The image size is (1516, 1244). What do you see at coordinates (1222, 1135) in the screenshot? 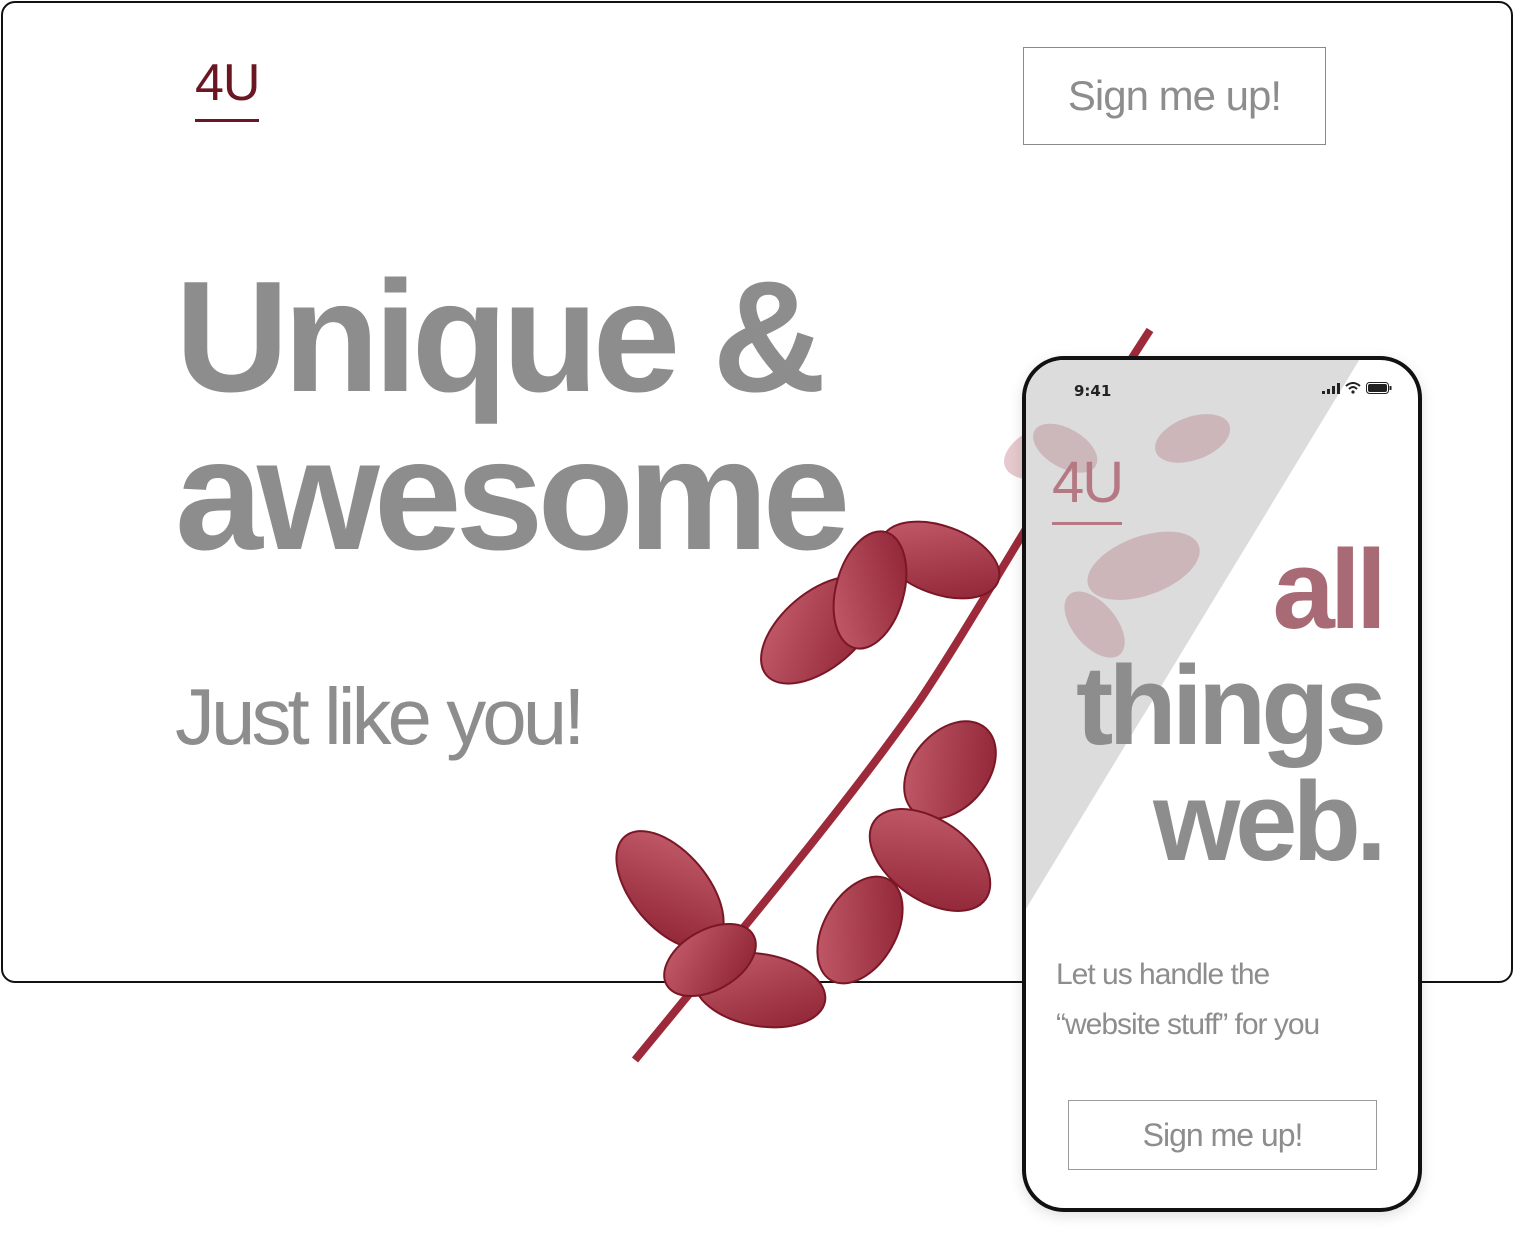
I see `phone-signup-button: Sign me up!` at bounding box center [1222, 1135].